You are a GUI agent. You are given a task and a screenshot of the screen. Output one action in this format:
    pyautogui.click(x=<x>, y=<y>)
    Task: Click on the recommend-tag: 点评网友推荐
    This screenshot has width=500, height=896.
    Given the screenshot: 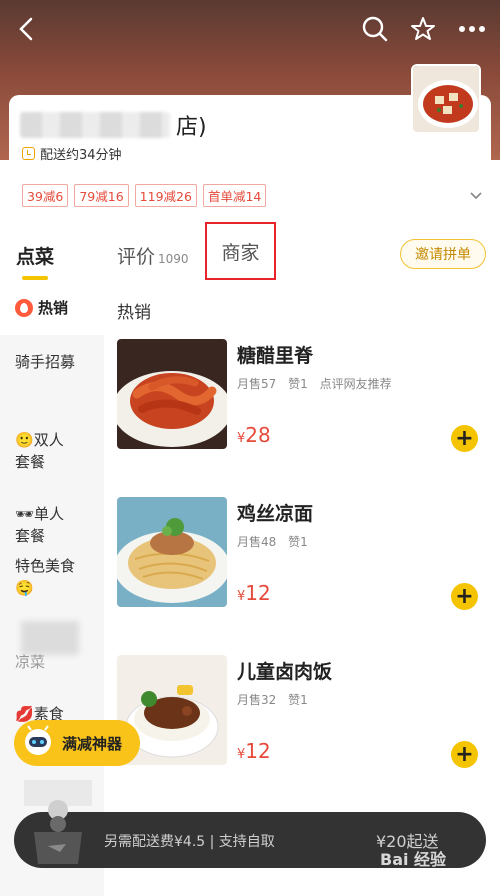 What is the action you would take?
    pyautogui.click(x=355, y=384)
    